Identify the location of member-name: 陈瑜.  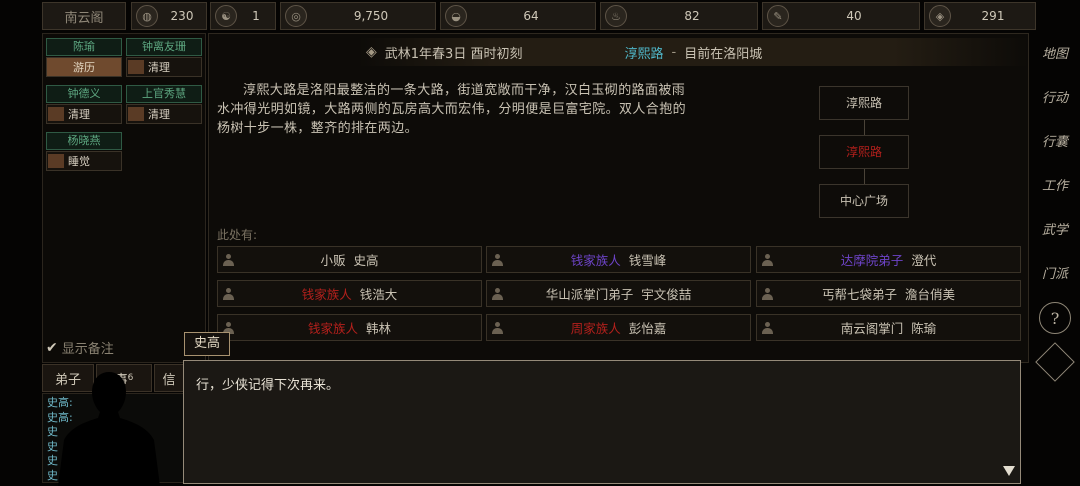
(84, 47).